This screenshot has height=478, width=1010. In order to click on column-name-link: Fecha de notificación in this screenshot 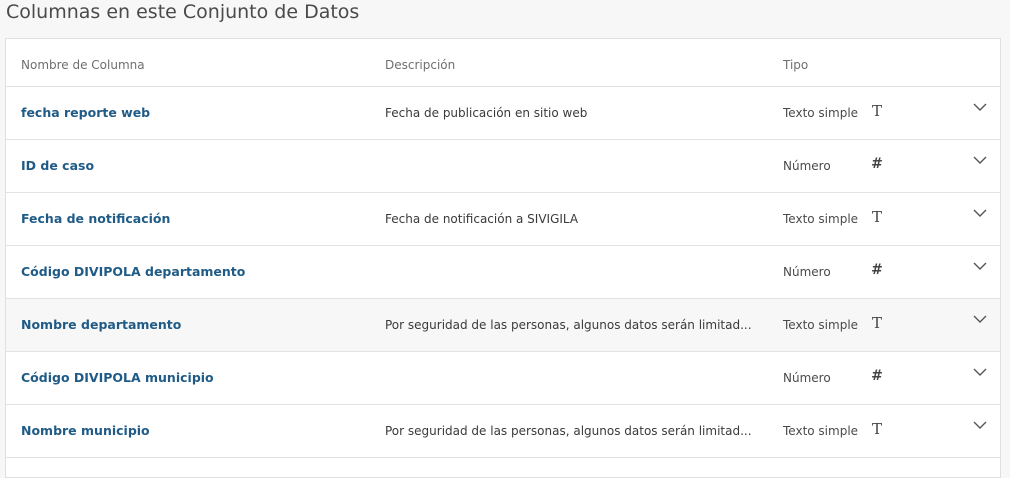, I will do `click(95, 218)`.